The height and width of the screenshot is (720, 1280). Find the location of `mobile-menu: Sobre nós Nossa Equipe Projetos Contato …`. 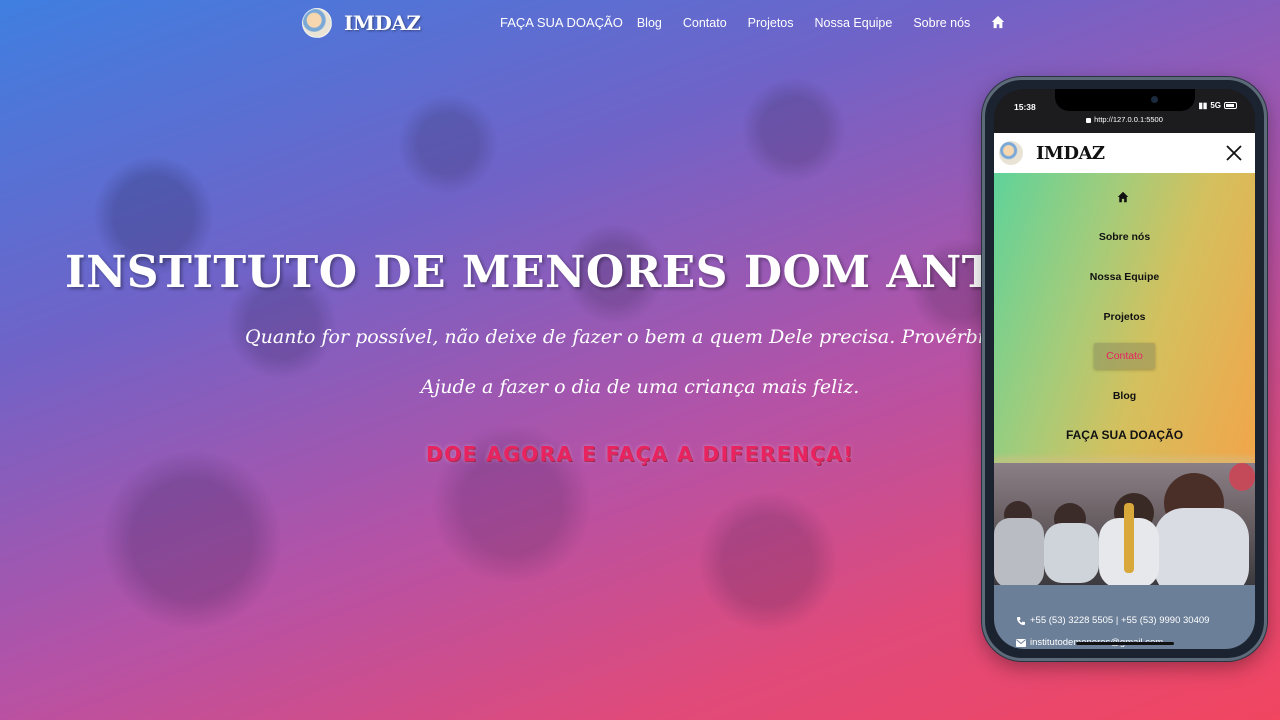

mobile-menu: Sobre nós Nossa Equipe Projetos Contato … is located at coordinates (1124, 318).